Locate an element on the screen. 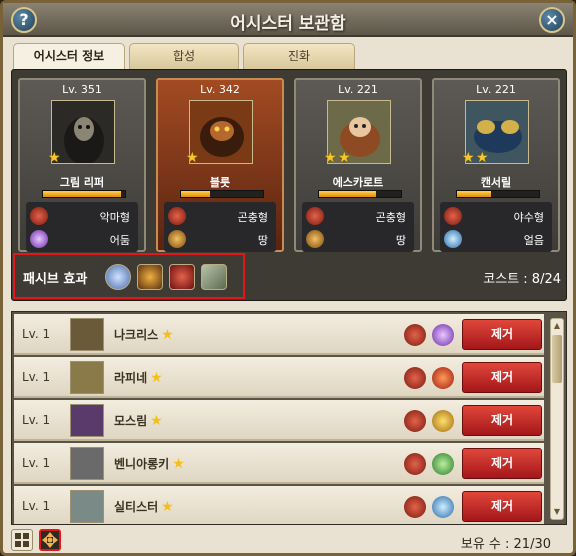  element-label: 어둠 is located at coordinates (119, 240).